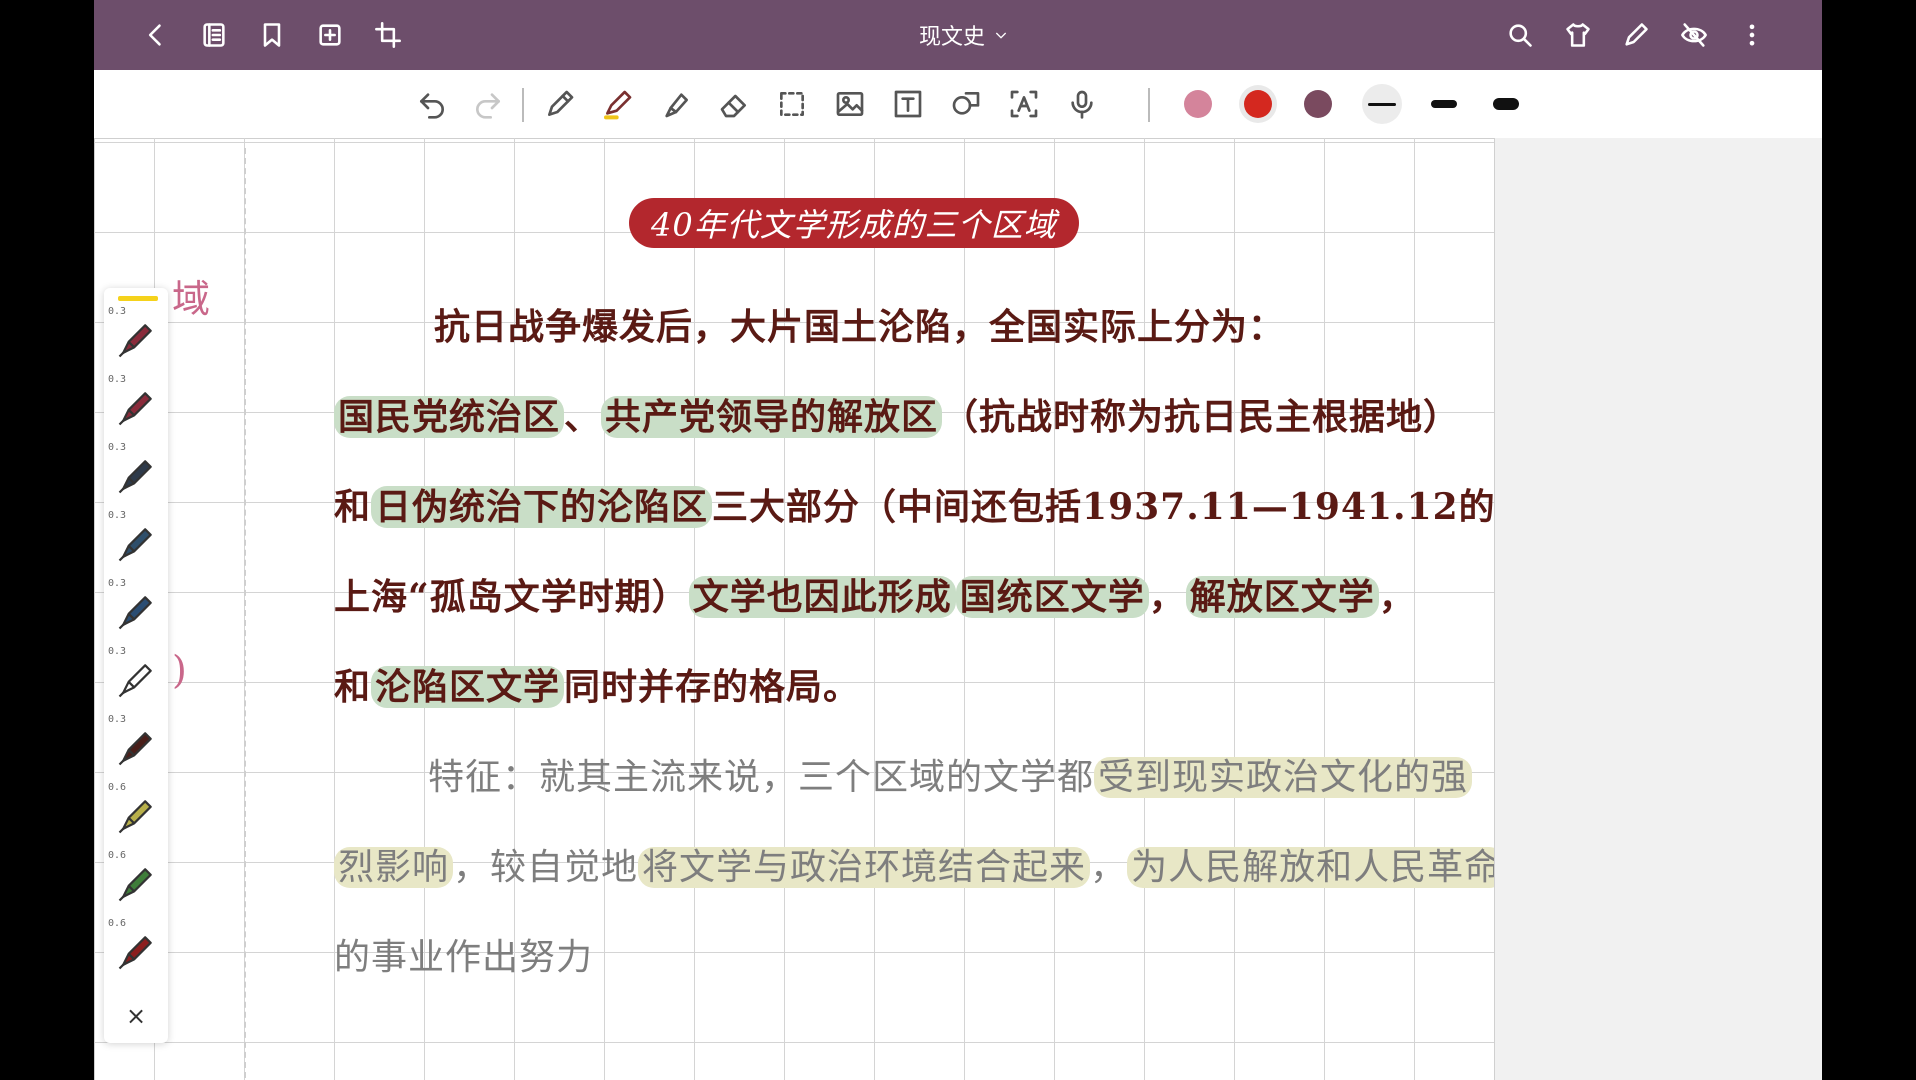 The height and width of the screenshot is (1080, 1916). I want to click on color-swatch-mauve, so click(1318, 104).